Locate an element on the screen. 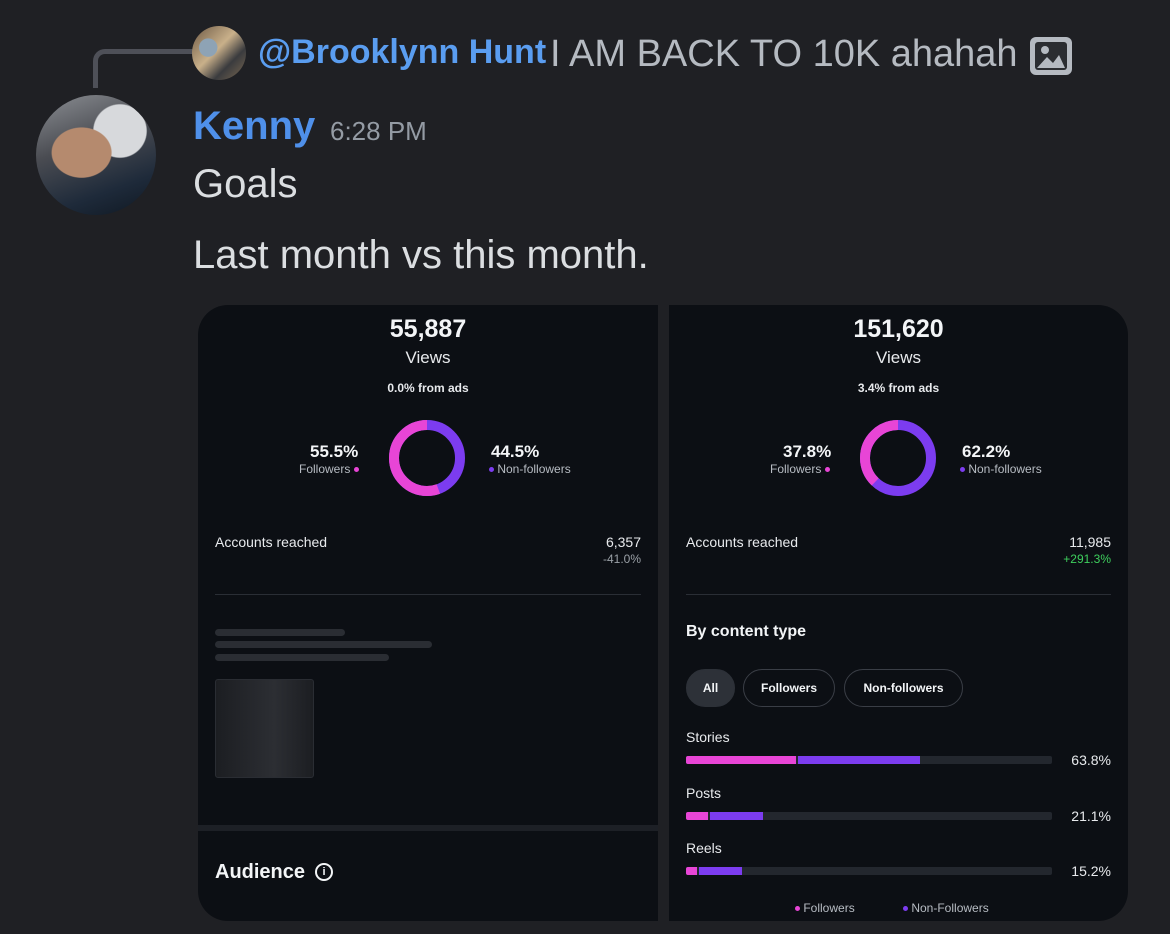  accounts-reached-change: -41.0% is located at coordinates (621, 559).